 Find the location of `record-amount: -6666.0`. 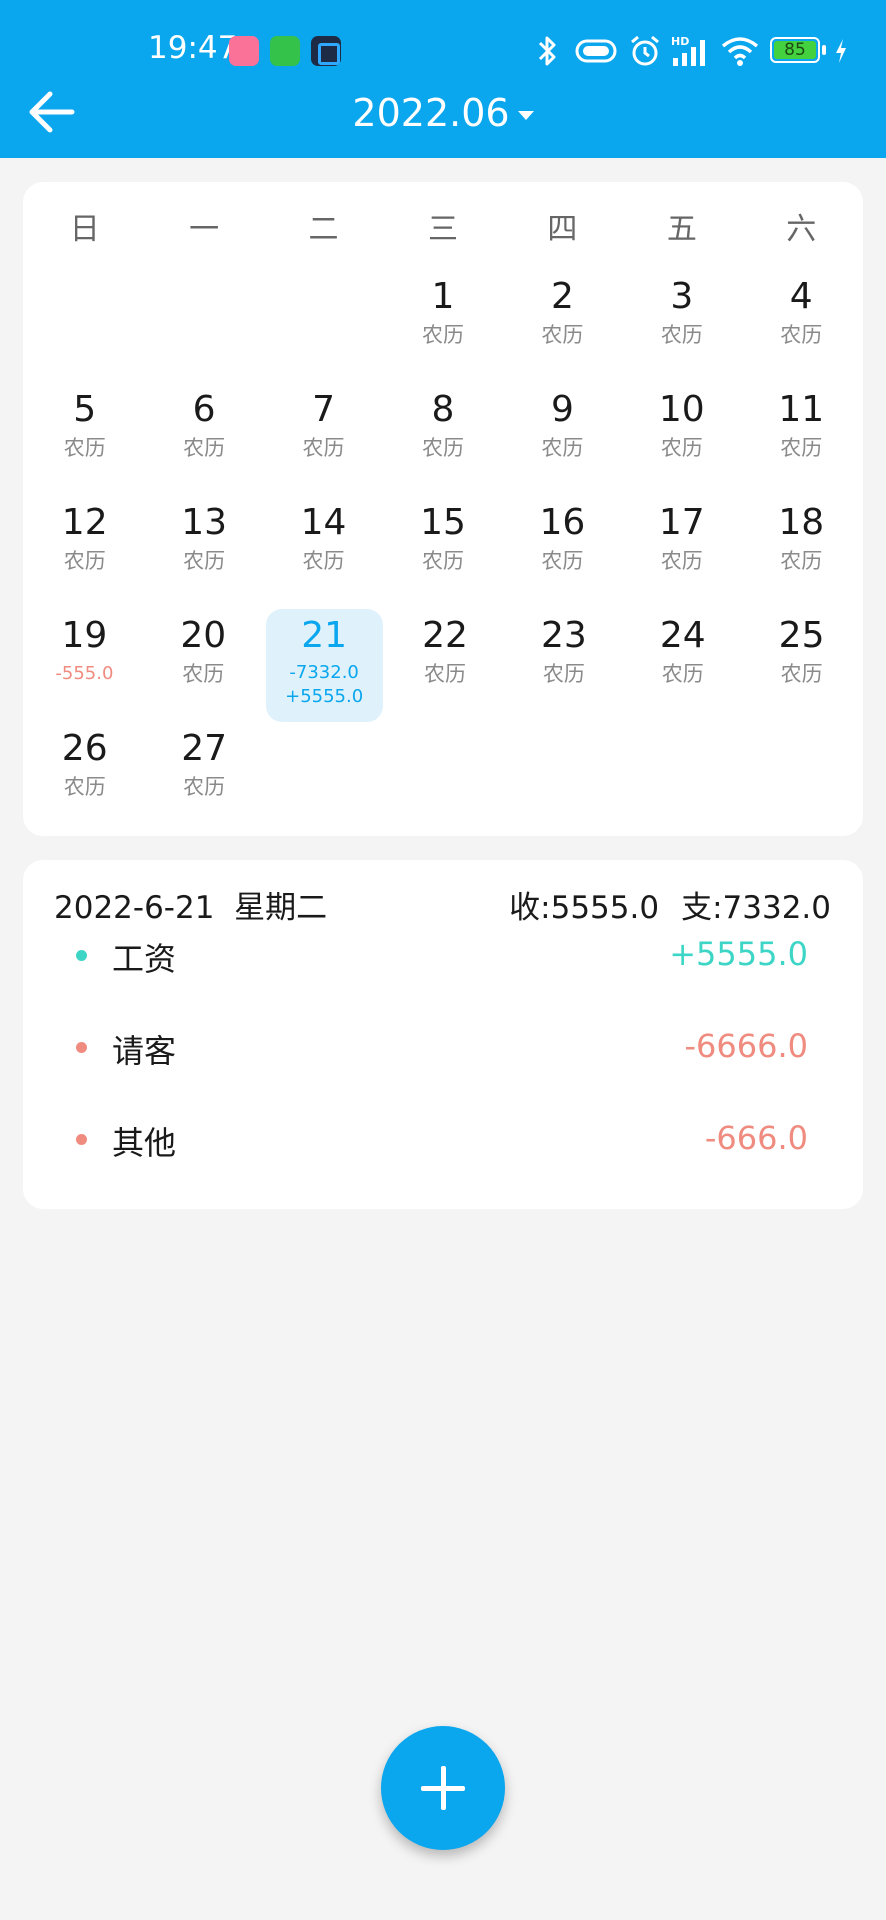

record-amount: -6666.0 is located at coordinates (746, 1046).